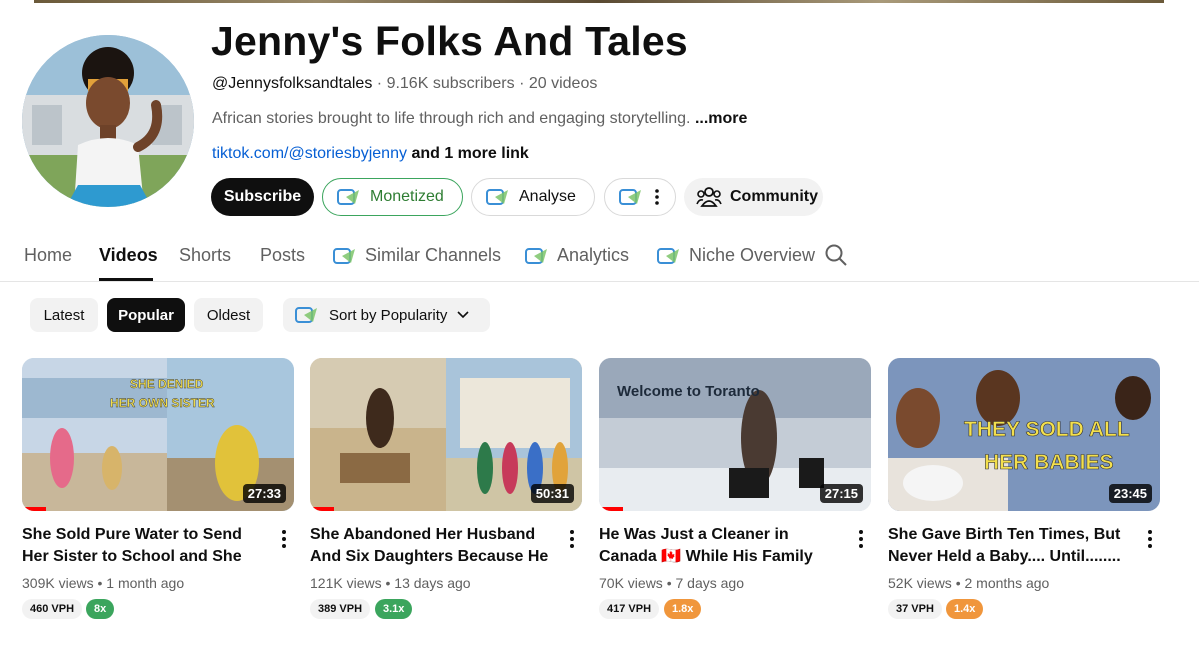  What do you see at coordinates (563, 83) in the screenshot?
I see `video-count: 20 videos` at bounding box center [563, 83].